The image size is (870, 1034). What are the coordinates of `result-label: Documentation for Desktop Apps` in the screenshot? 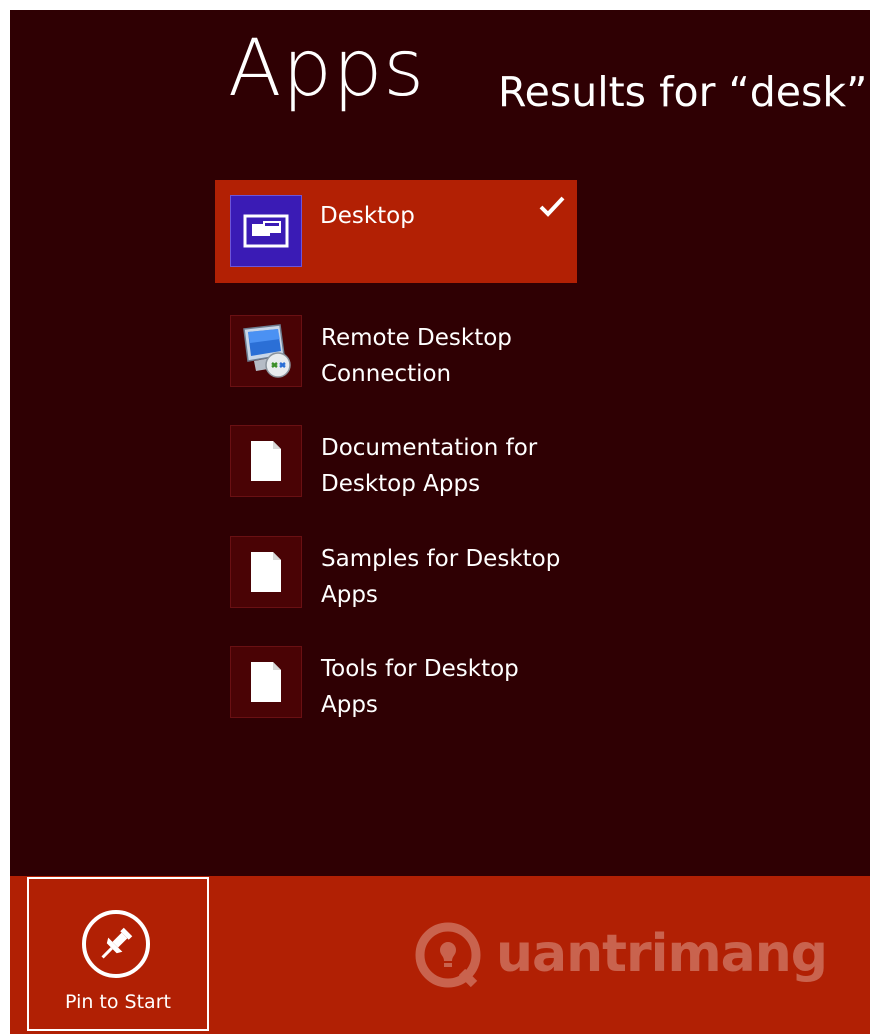 It's located at (429, 466).